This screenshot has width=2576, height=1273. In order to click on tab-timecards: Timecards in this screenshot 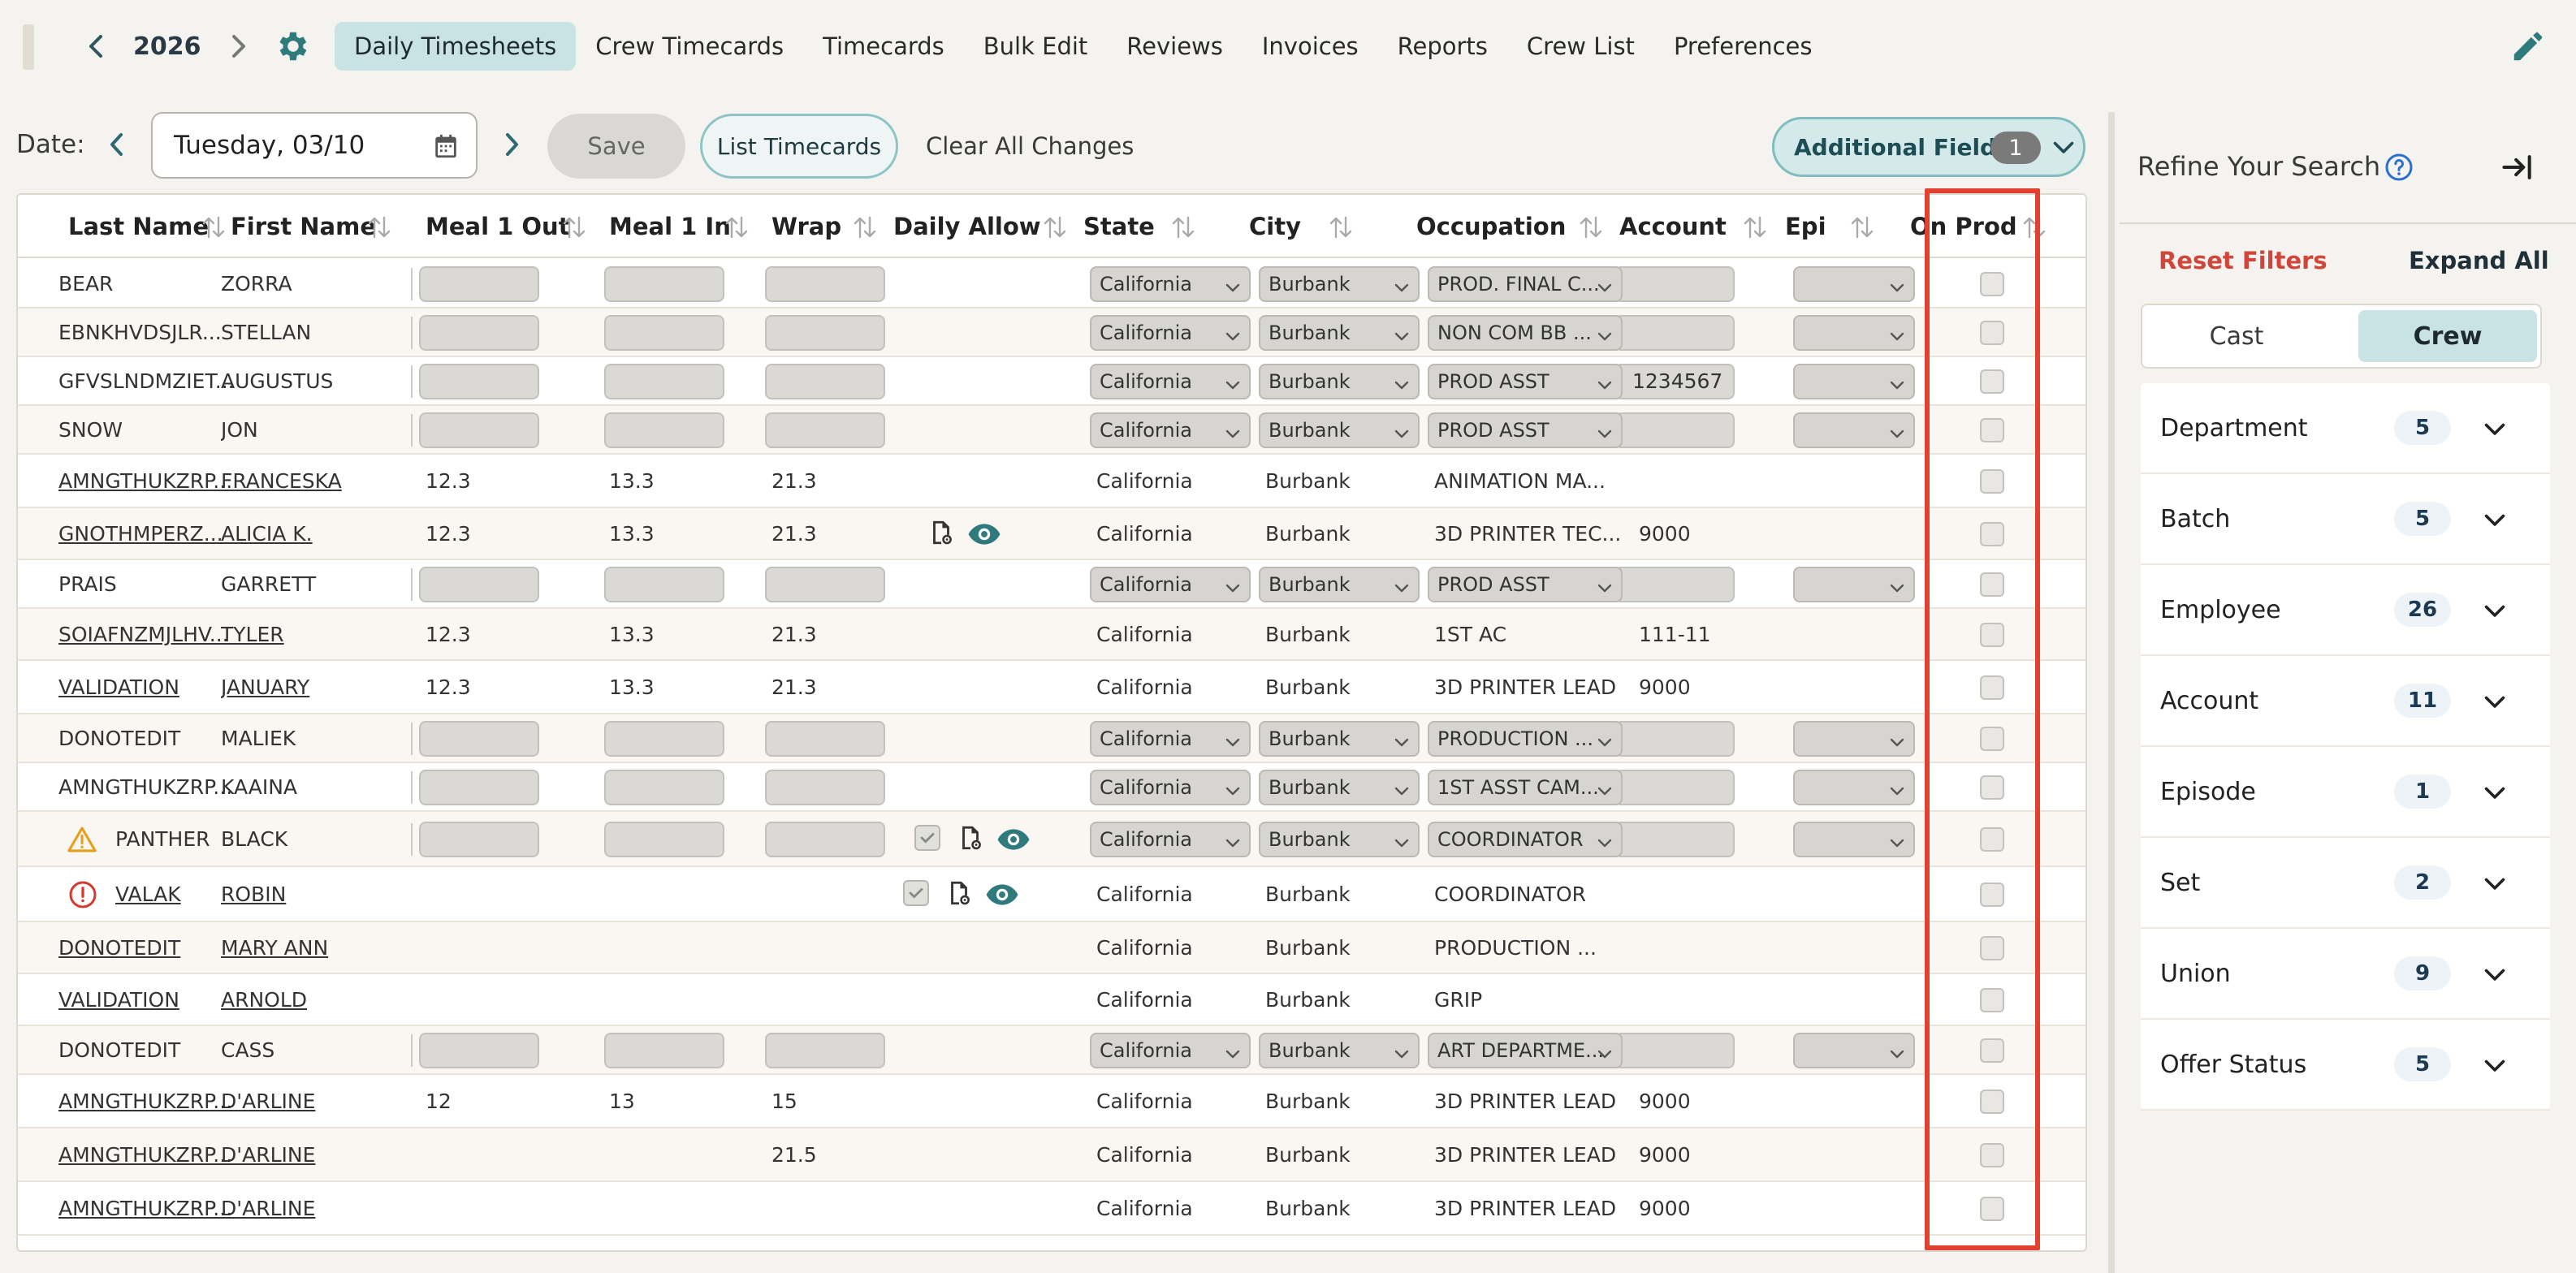, I will do `click(883, 46)`.